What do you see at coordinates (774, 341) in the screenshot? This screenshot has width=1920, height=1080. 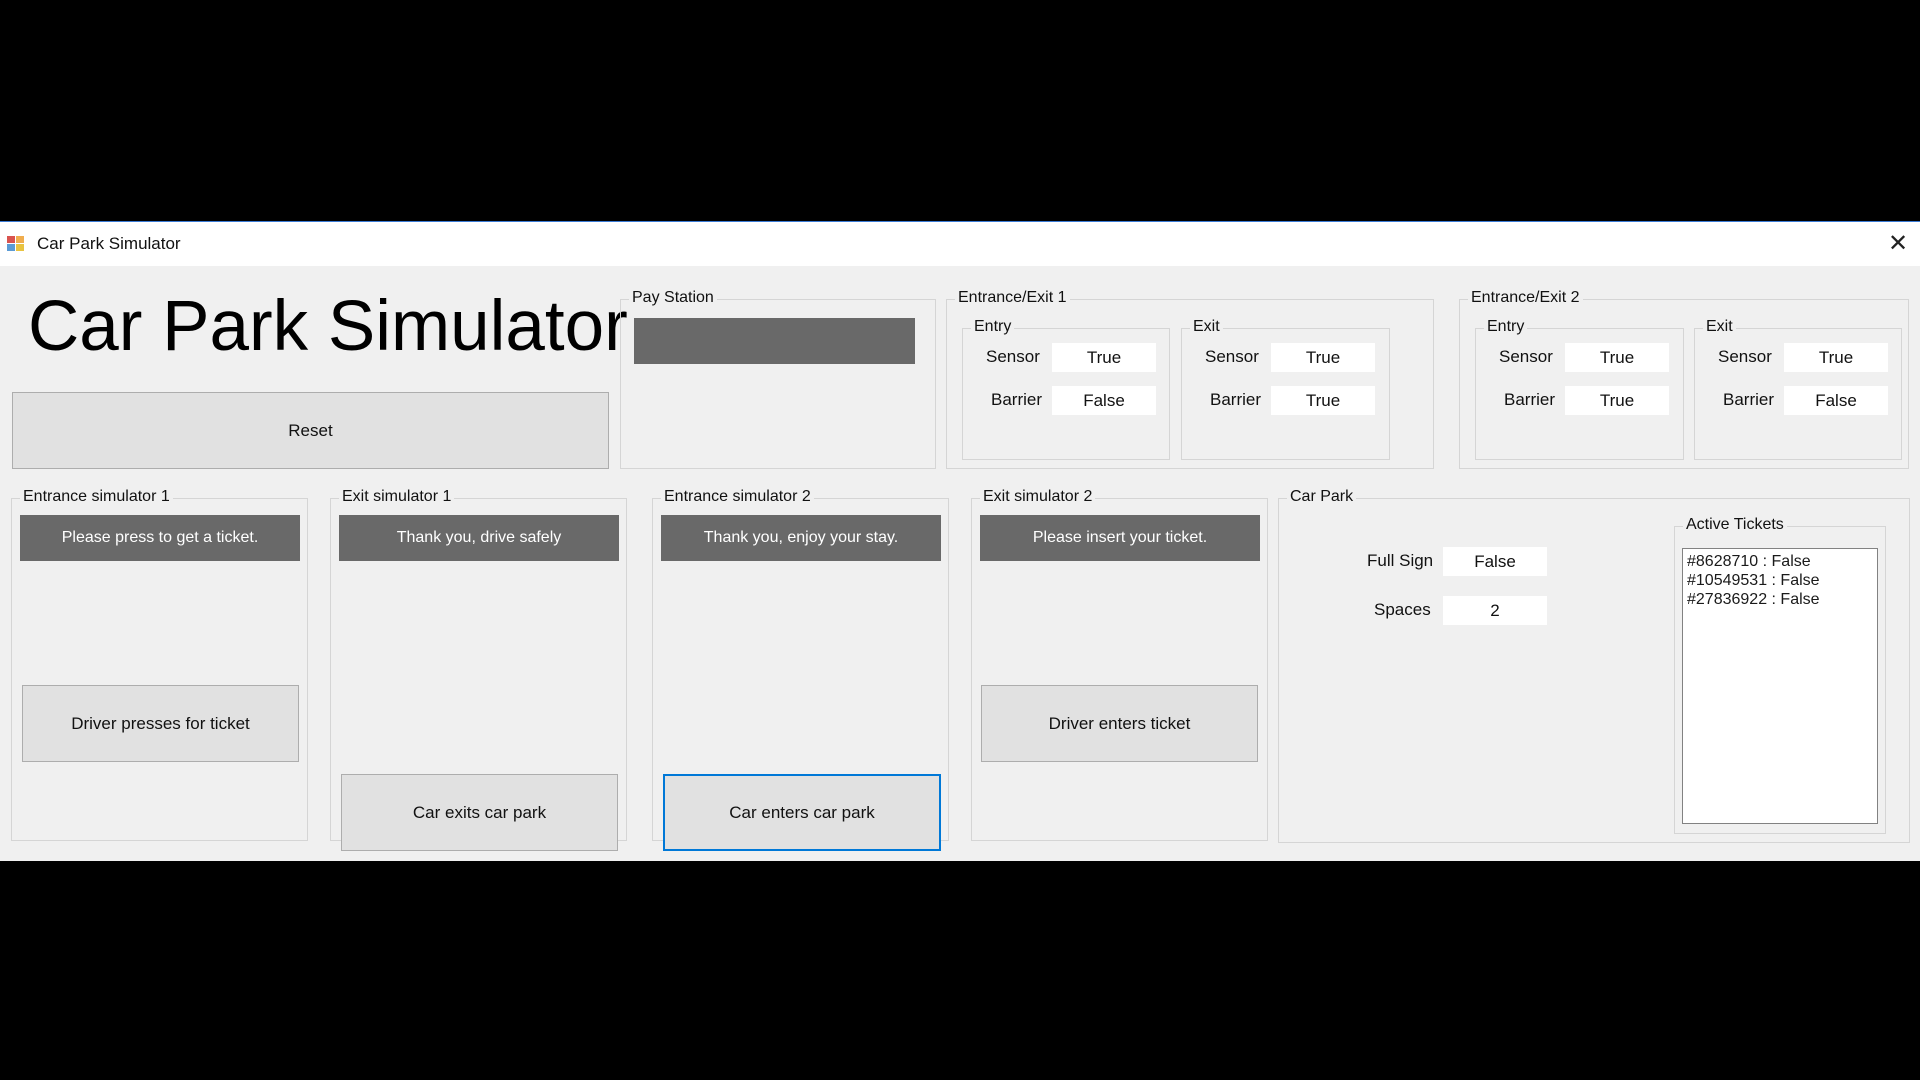 I see `pay-station-display` at bounding box center [774, 341].